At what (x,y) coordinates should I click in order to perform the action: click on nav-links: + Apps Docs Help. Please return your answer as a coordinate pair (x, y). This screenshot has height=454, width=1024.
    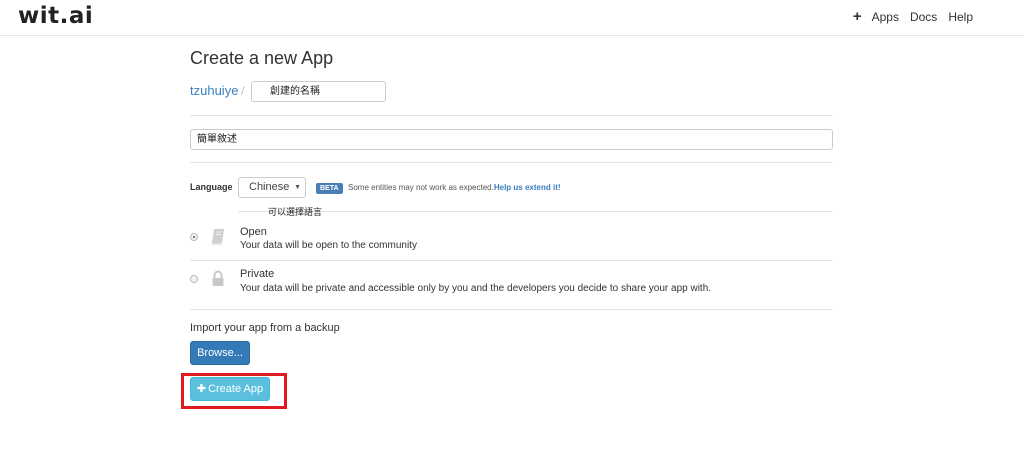
    Looking at the image, I should click on (913, 16).